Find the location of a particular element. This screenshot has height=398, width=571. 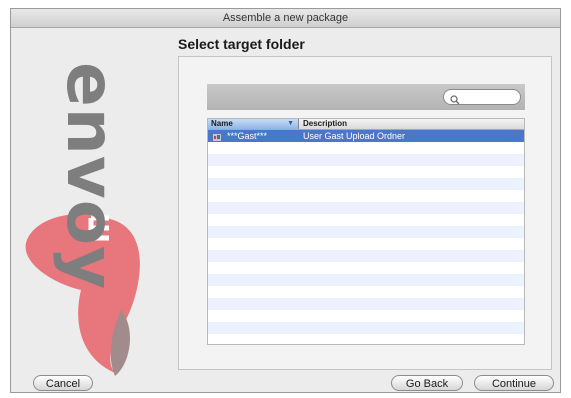

search-field is located at coordinates (482, 97).